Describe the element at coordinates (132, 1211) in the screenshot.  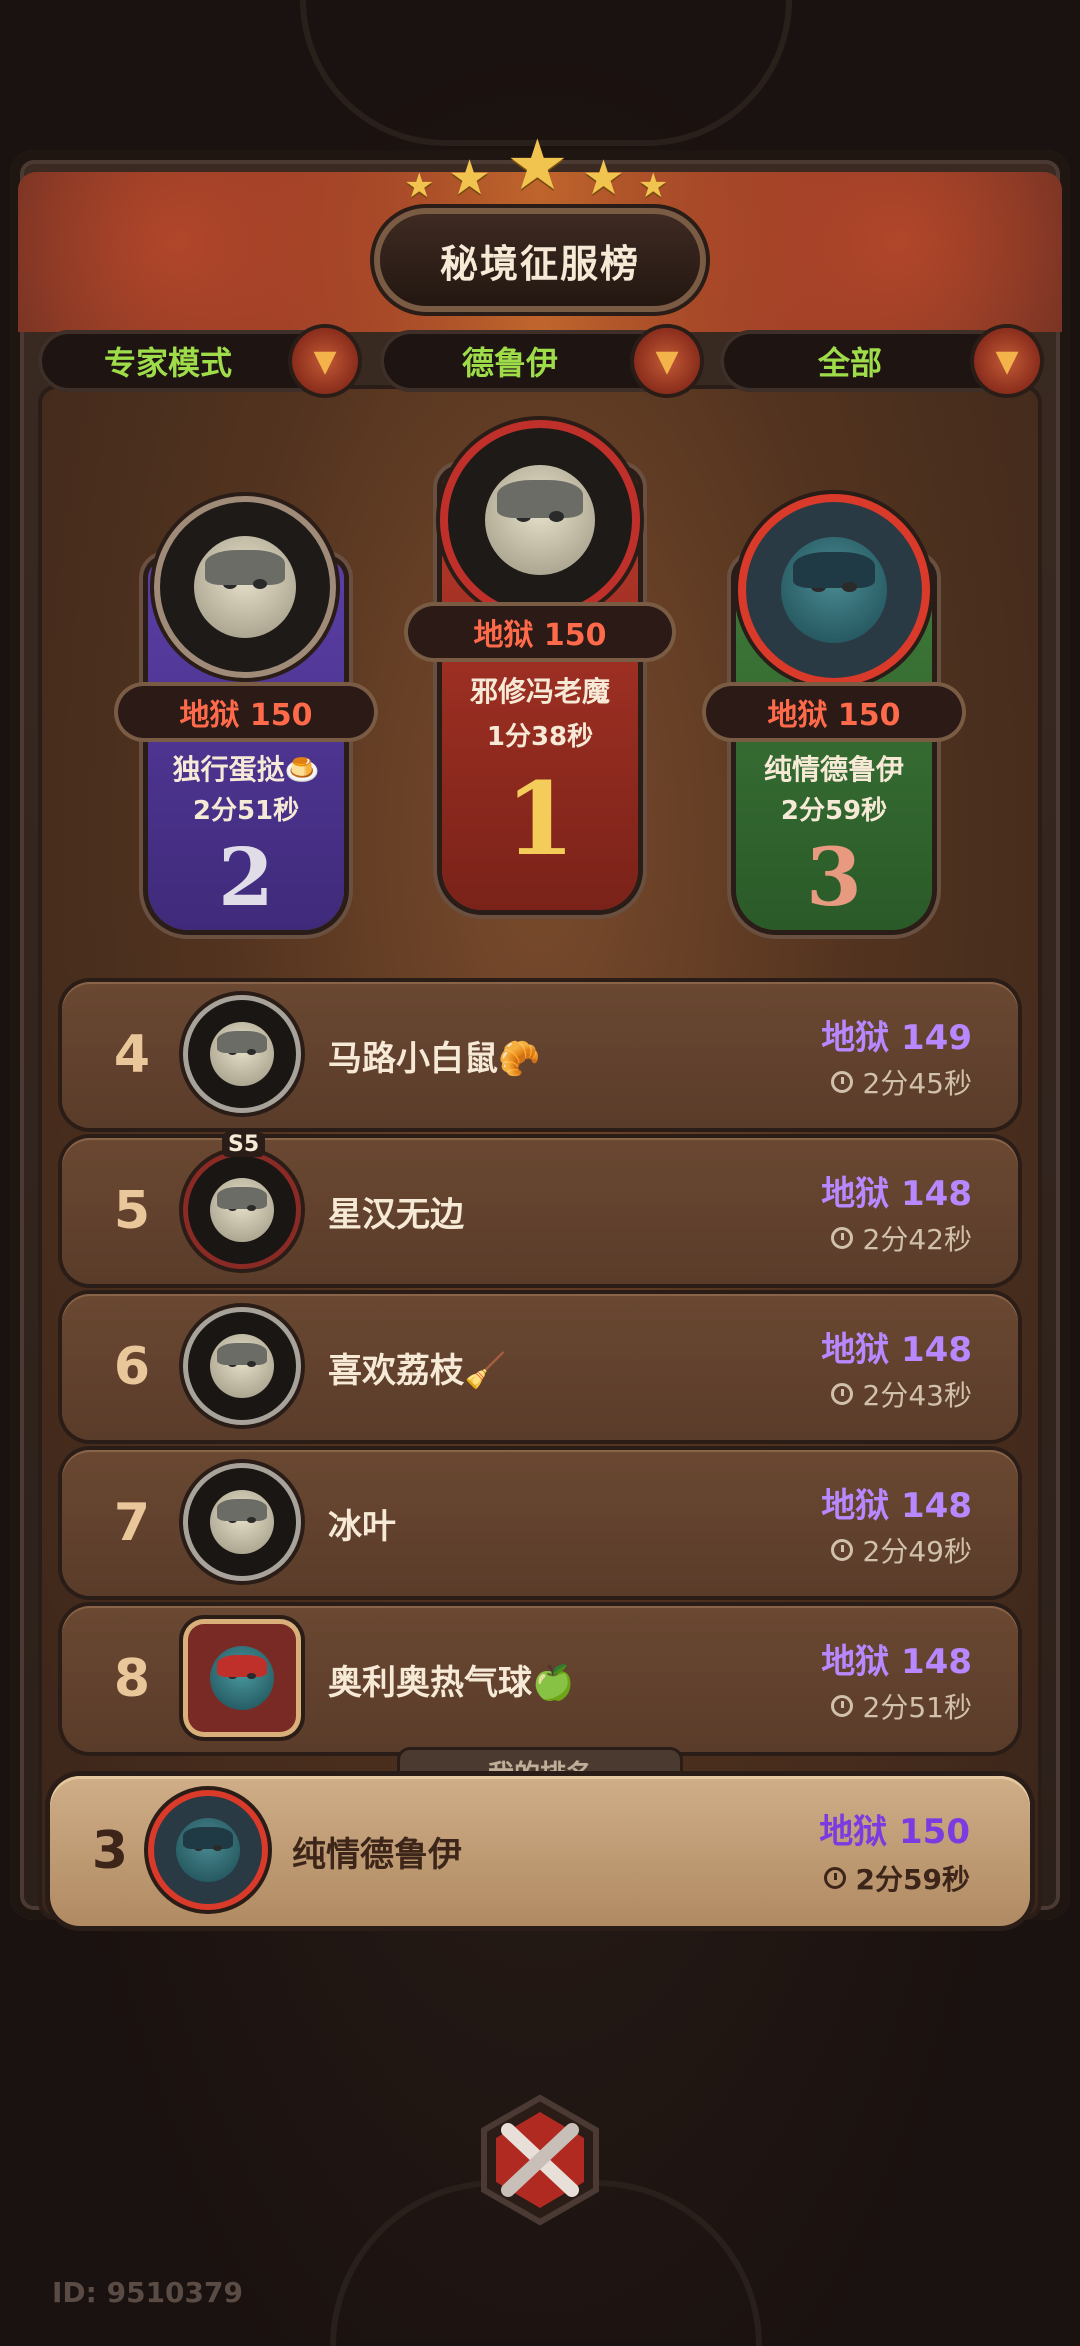
I see `rank-number: 5` at that location.